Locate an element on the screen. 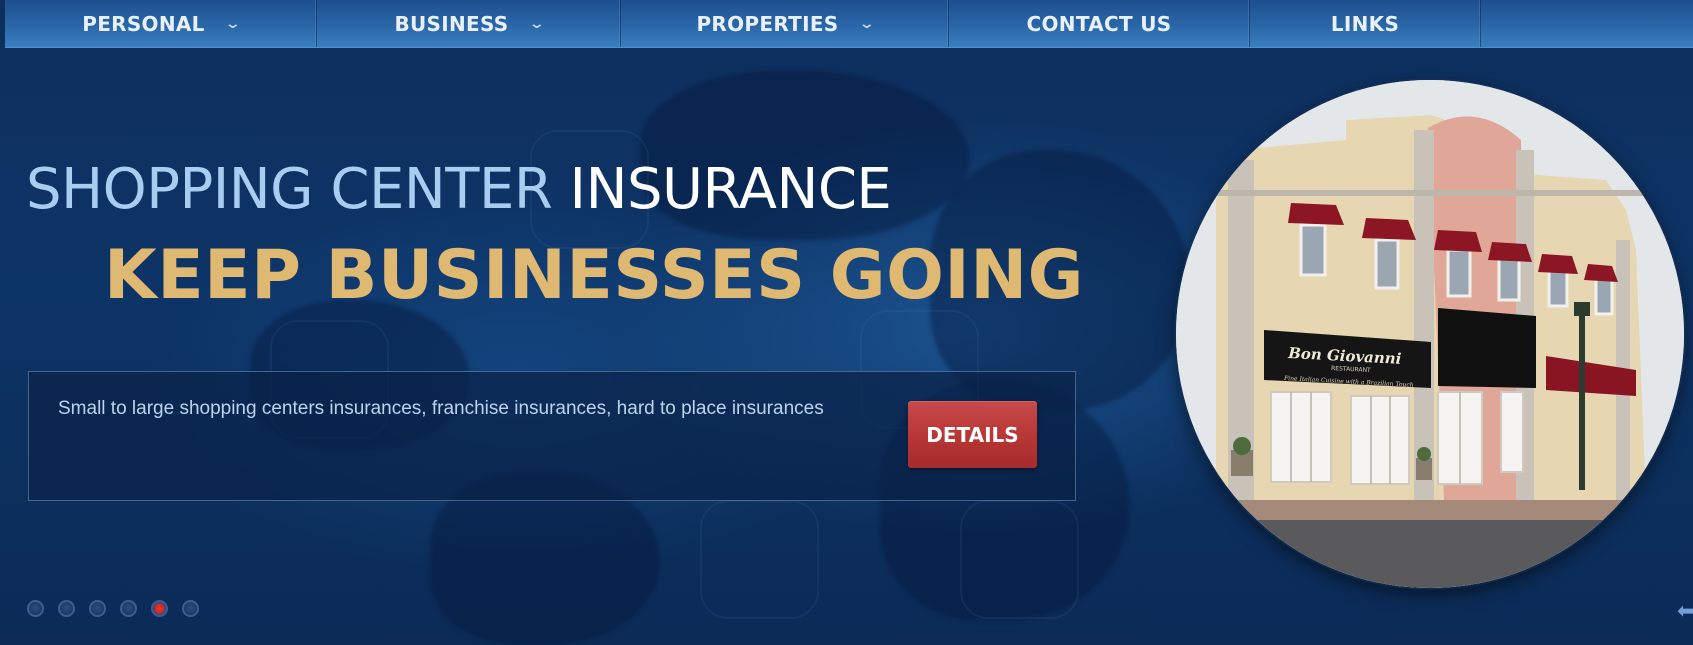 The image size is (1693, 645). nav-item-properties: PROPERTIES ⌄ is located at coordinates (785, 23).